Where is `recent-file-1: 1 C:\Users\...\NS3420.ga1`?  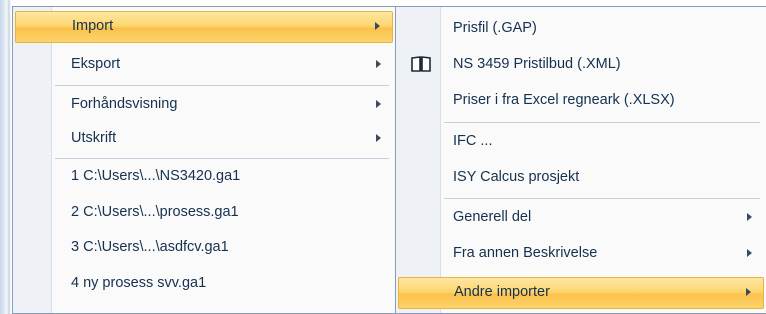 recent-file-1: 1 C:\Users\...\NS3420.ga1 is located at coordinates (204, 176).